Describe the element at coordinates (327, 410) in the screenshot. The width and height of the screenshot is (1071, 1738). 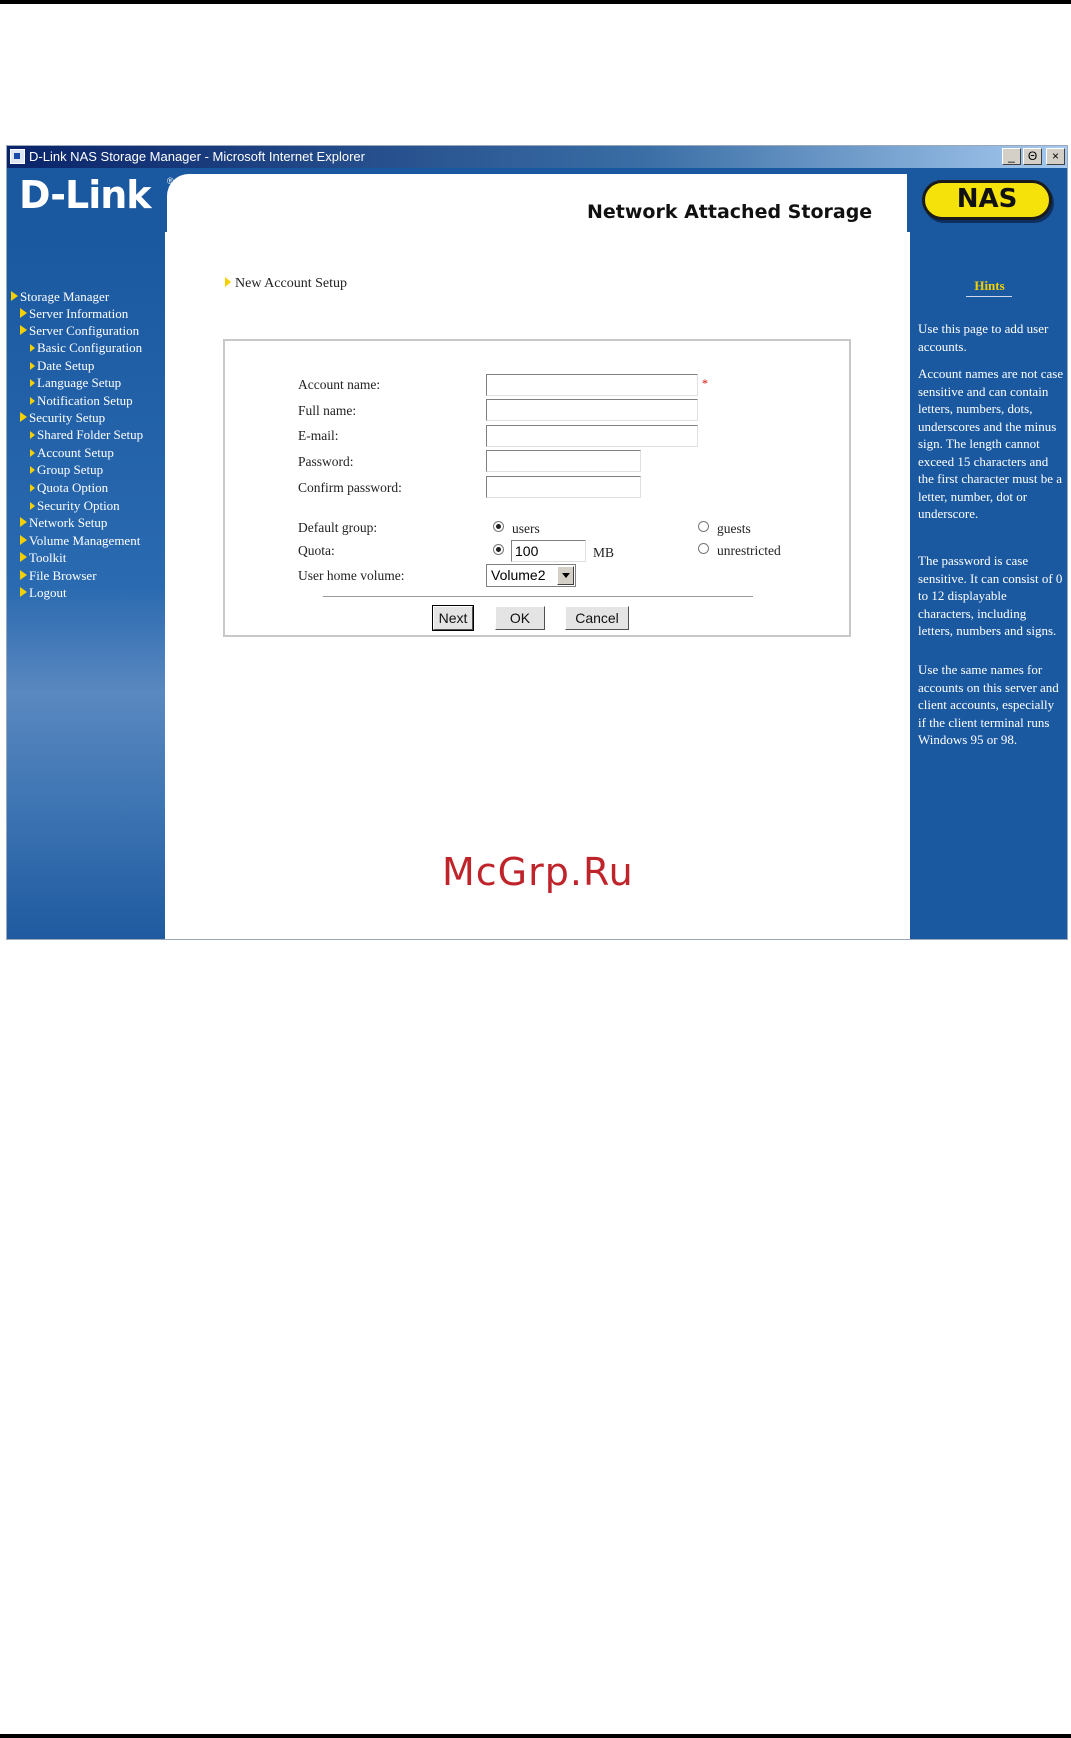
I see `full-name-label: Full name:` at that location.